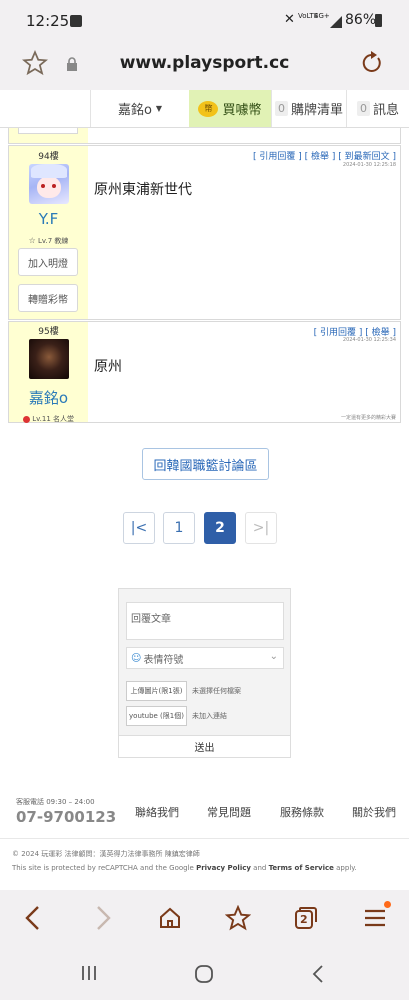  Describe the element at coordinates (179, 528) in the screenshot. I see `page-1-button: 1` at that location.